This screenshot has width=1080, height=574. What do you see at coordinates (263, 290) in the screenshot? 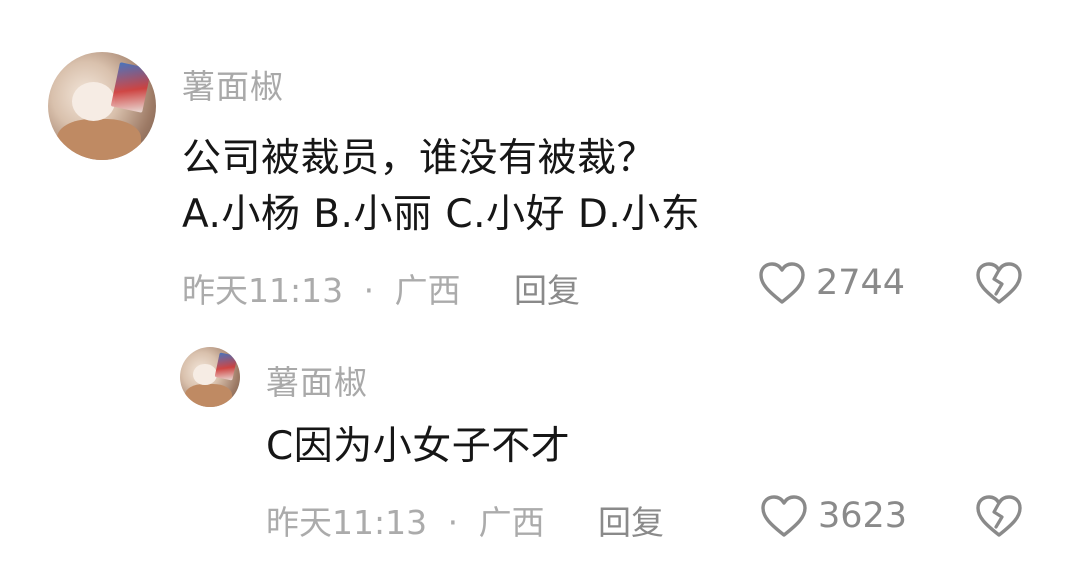
I see `comment-time: 昨天11:13` at bounding box center [263, 290].